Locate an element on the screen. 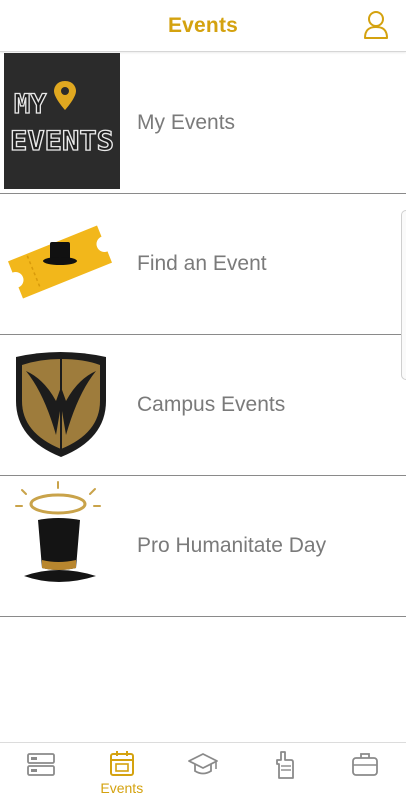 This screenshot has height=800, width=406. calendar-icon is located at coordinates (121, 763).